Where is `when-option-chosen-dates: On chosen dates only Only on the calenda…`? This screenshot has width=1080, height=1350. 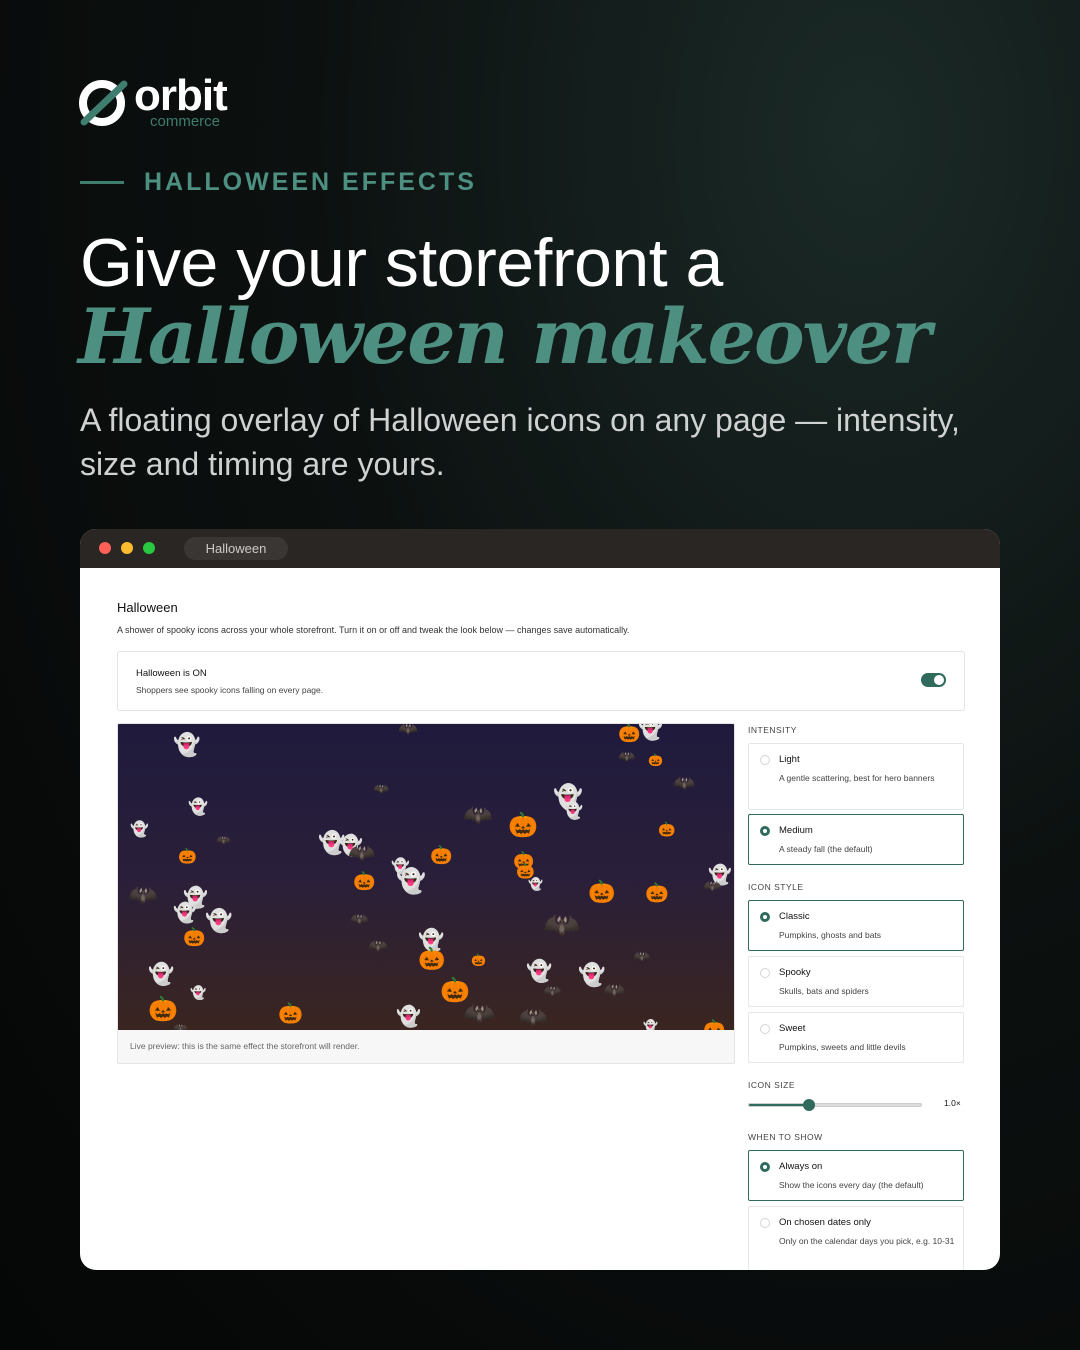 when-option-chosen-dates: On chosen dates only Only on the calenda… is located at coordinates (856, 1238).